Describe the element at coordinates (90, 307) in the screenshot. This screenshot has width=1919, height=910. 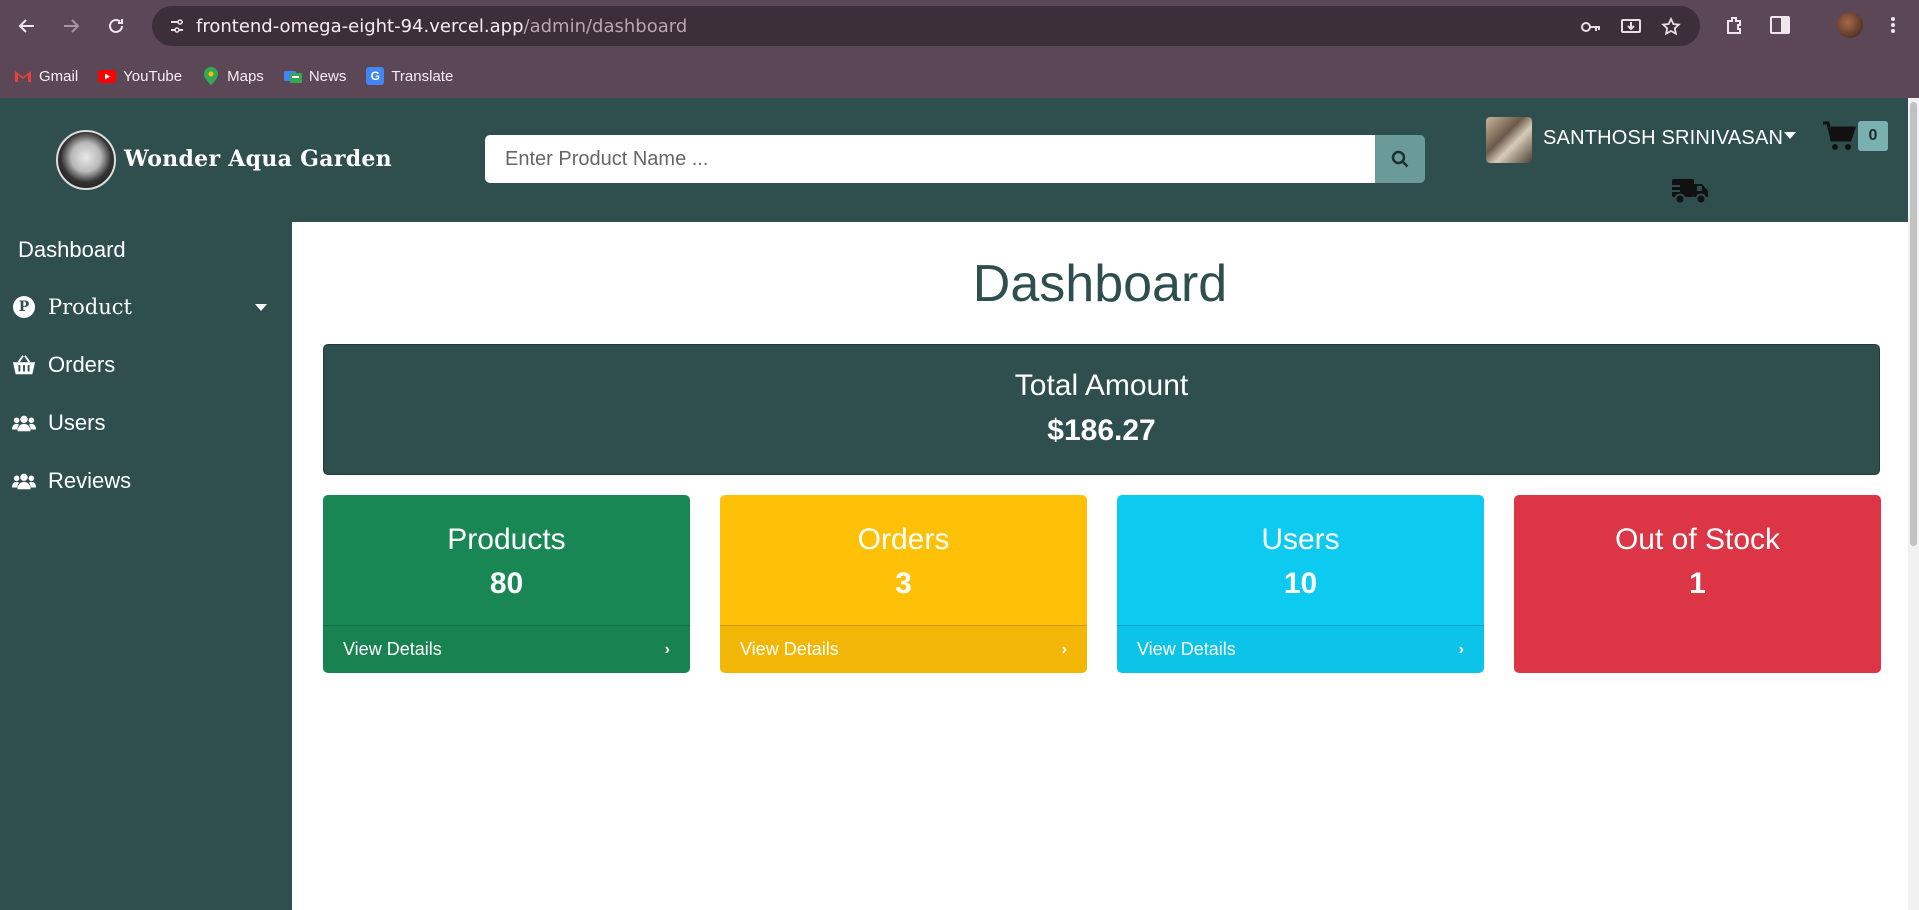
I see `sidebar-item-label: Product` at that location.